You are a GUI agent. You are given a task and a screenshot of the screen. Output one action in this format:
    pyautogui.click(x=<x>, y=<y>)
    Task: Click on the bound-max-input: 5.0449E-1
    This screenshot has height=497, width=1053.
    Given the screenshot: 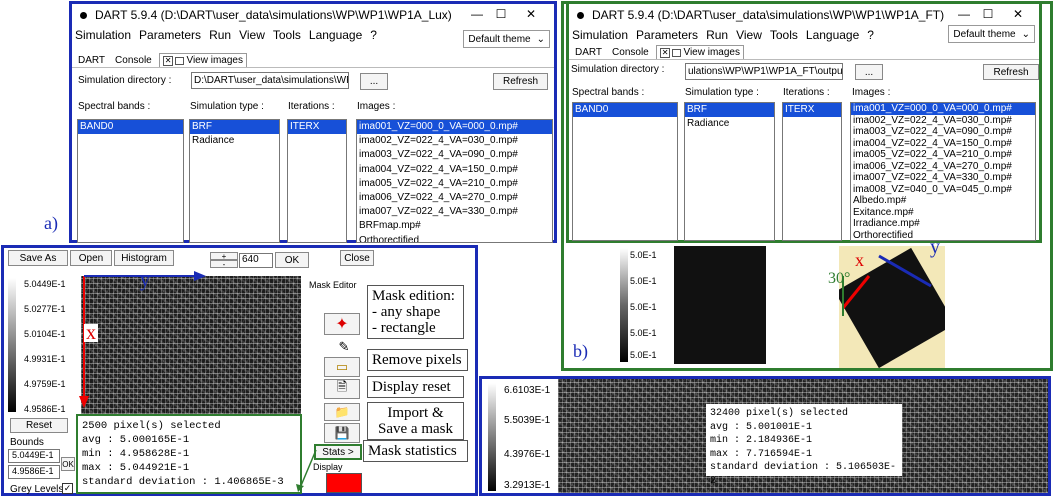 What is the action you would take?
    pyautogui.click(x=34, y=456)
    